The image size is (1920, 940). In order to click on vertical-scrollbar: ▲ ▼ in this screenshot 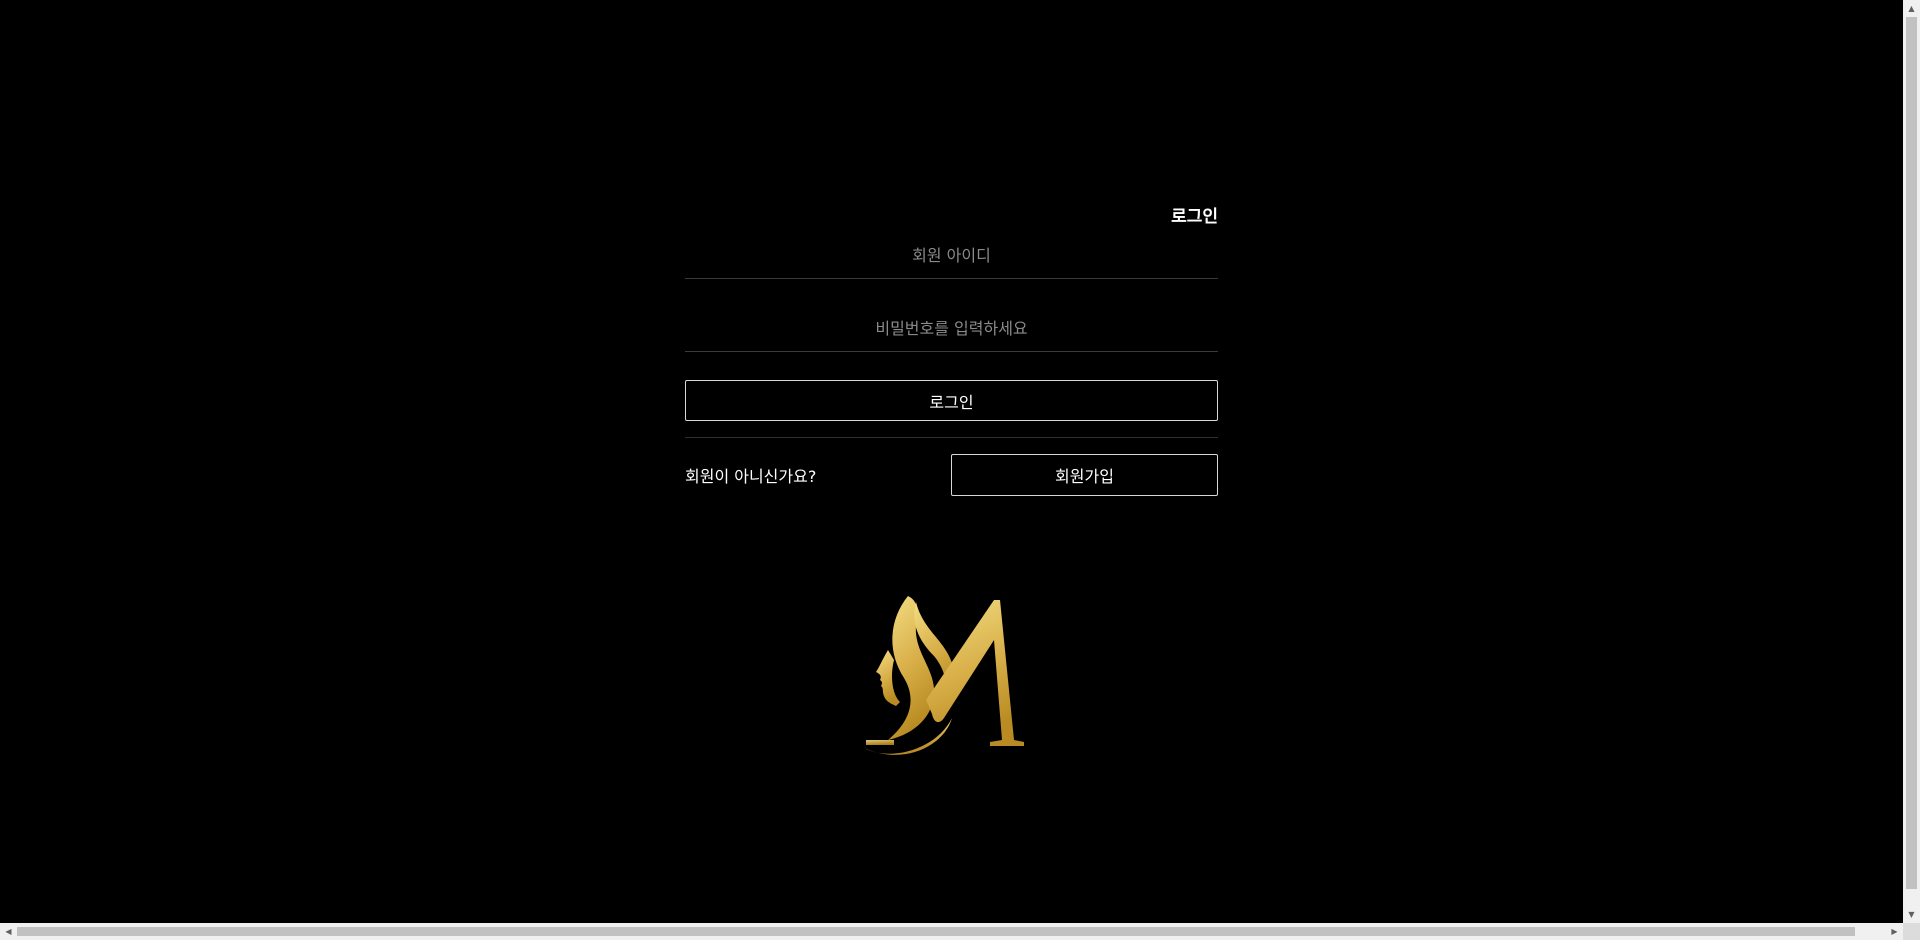, I will do `click(1911, 461)`.